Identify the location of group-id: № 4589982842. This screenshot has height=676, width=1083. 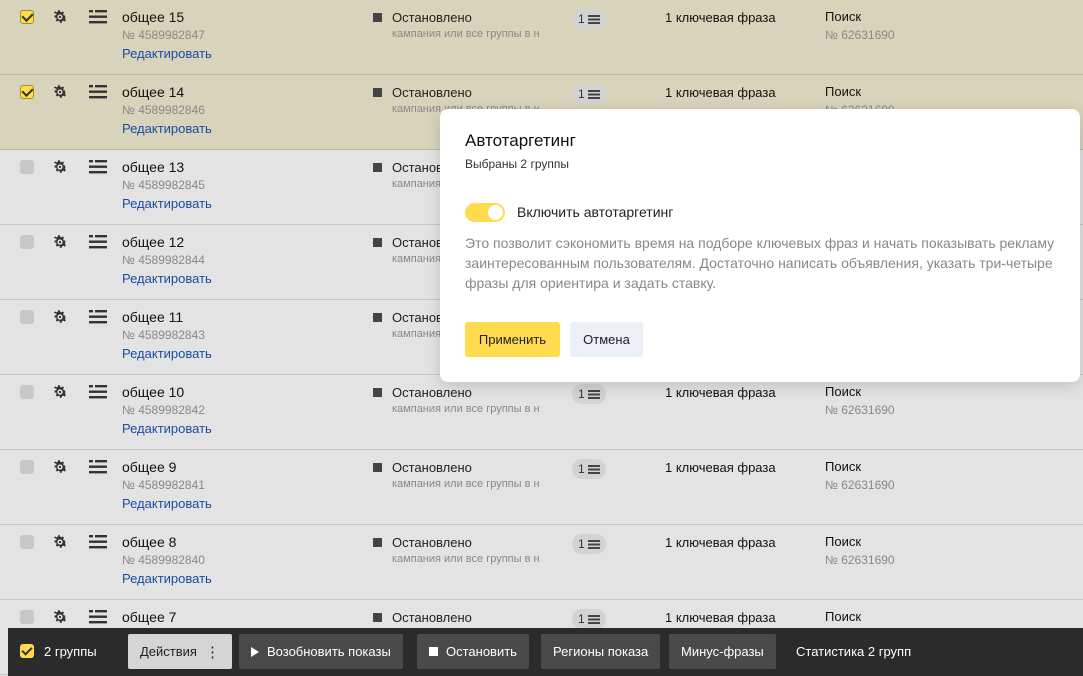
(163, 410).